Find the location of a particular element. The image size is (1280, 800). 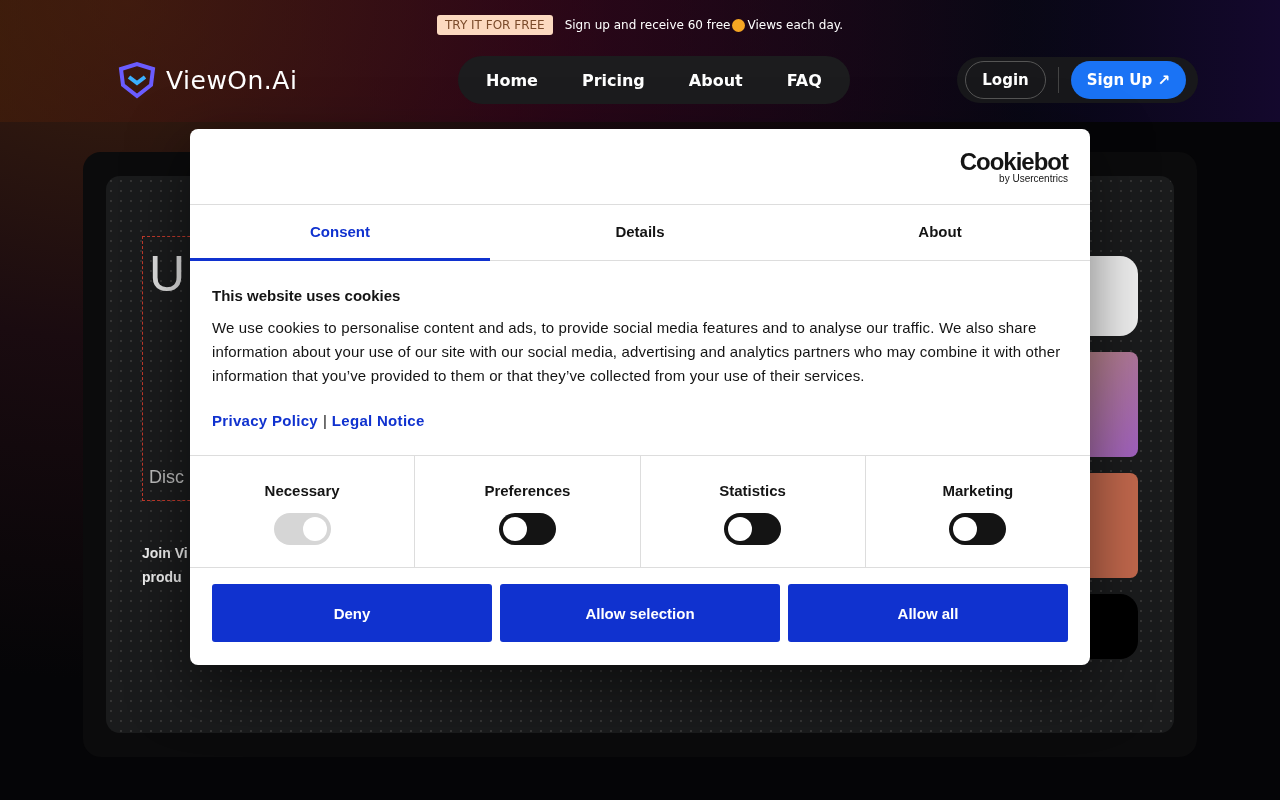

legal-notice-link: Legal Notice is located at coordinates (378, 420).